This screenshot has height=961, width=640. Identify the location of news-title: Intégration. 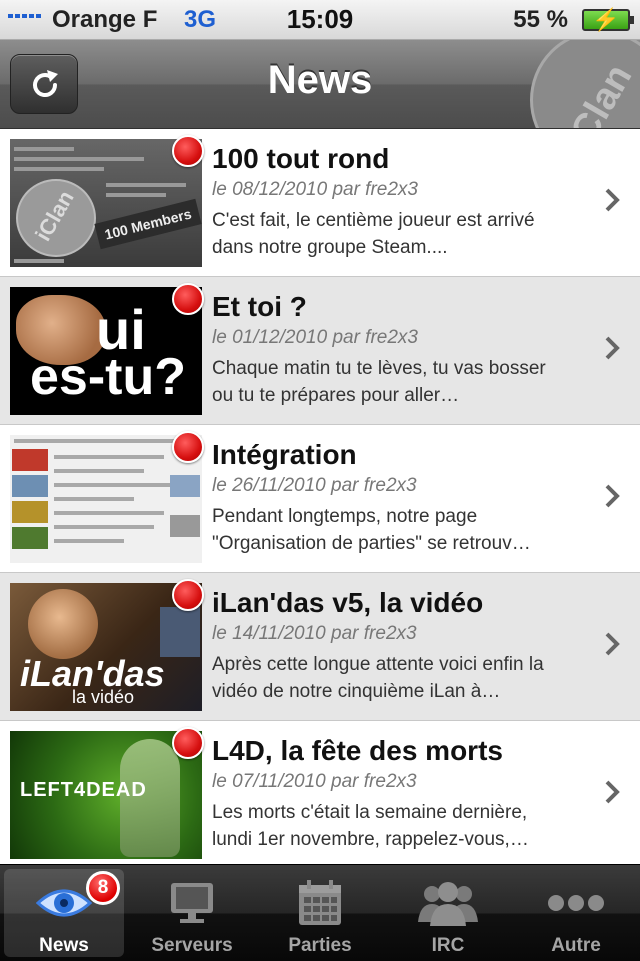
(284, 454).